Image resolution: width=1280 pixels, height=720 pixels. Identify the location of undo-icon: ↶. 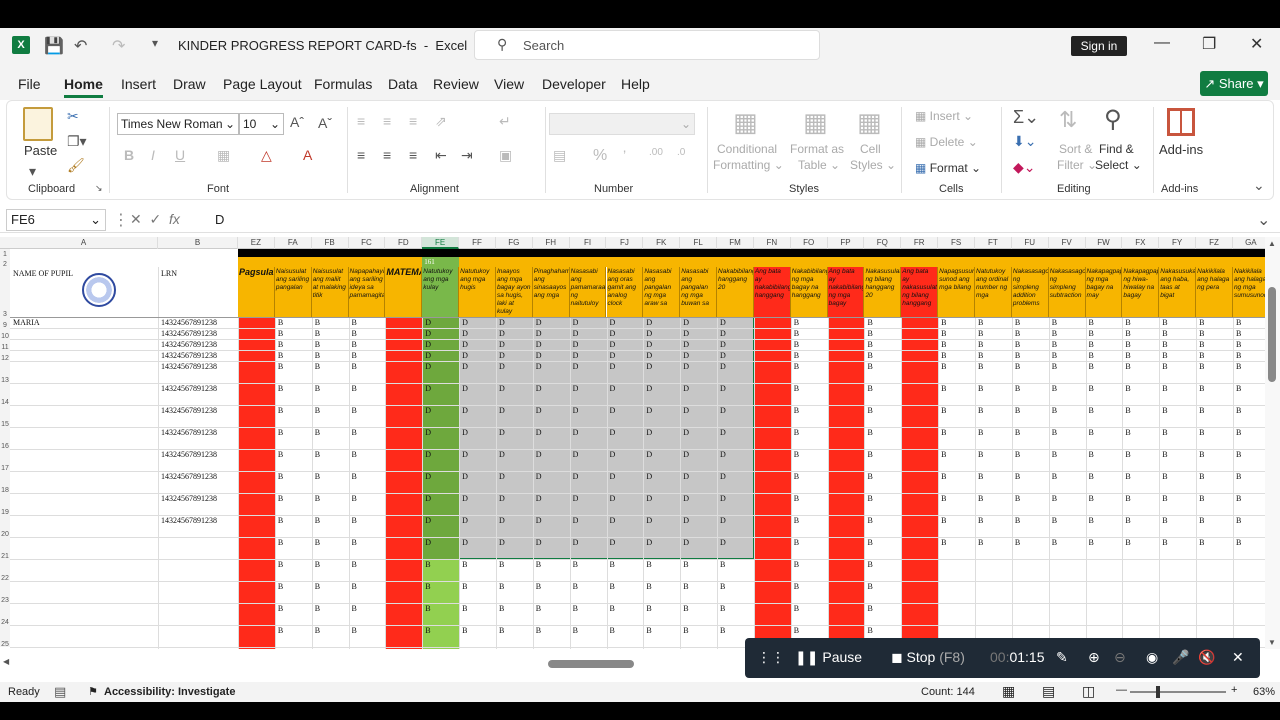
(80, 46).